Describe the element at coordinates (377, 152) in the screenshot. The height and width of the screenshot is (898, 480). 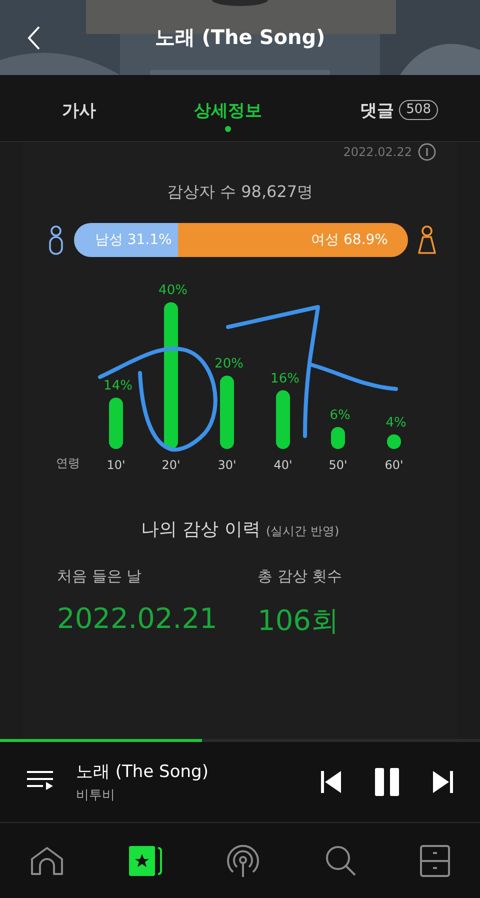
I see `update-date: 2022.02.22` at that location.